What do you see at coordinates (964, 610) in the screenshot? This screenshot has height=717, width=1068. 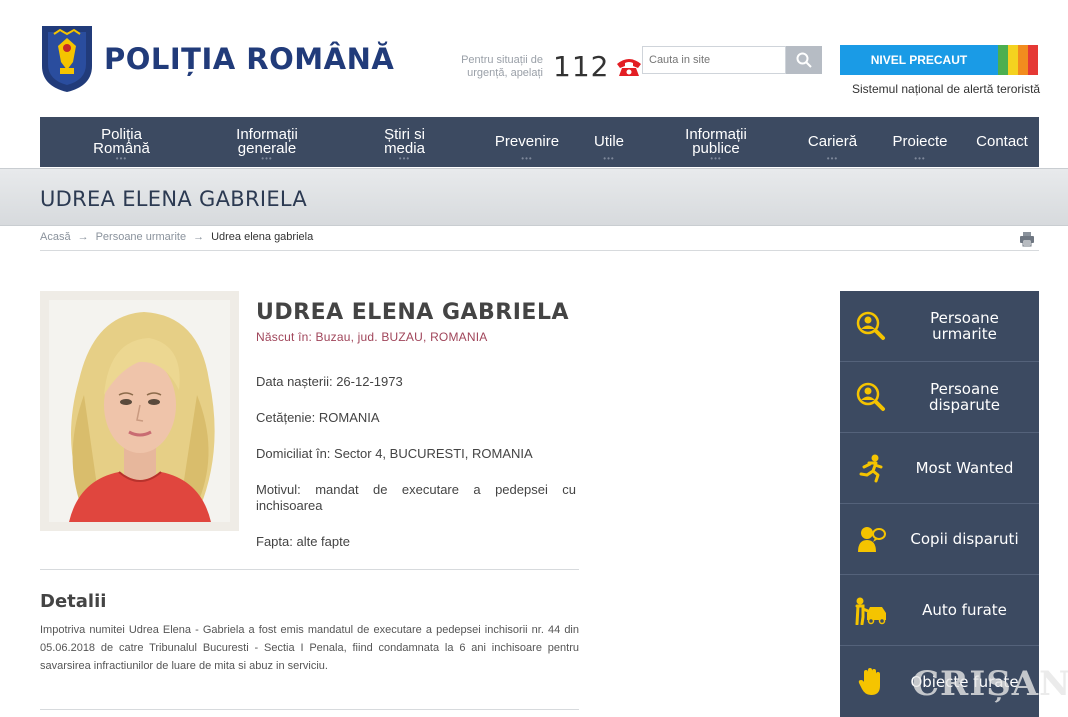 I see `sidebar-item-label: Auto furate` at bounding box center [964, 610].